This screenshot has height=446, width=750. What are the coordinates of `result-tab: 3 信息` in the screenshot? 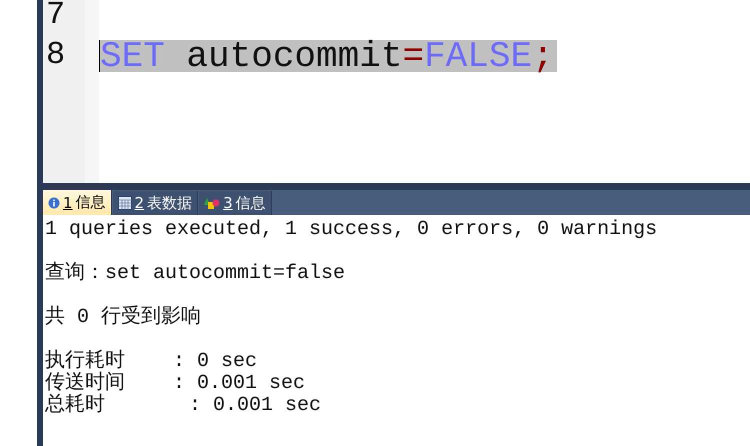 It's located at (235, 203).